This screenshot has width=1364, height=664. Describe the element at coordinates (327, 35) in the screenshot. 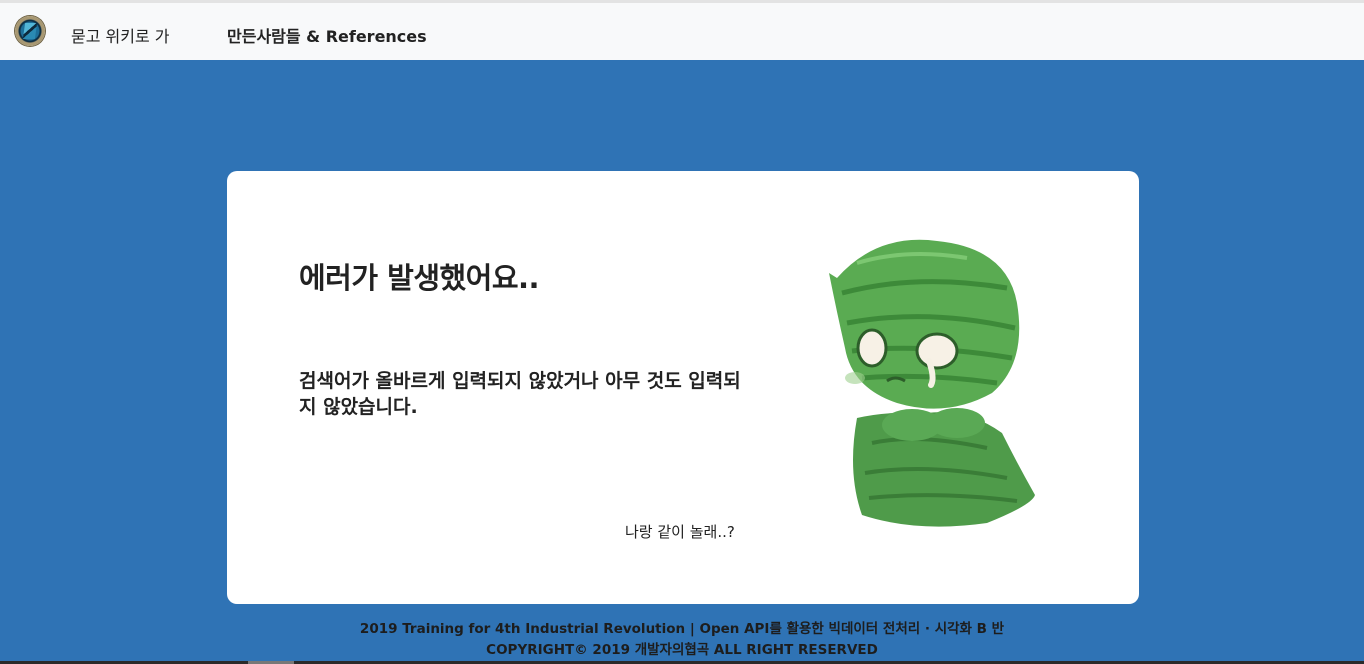

I see `nav-credits-link: 만든사람들 & References` at that location.